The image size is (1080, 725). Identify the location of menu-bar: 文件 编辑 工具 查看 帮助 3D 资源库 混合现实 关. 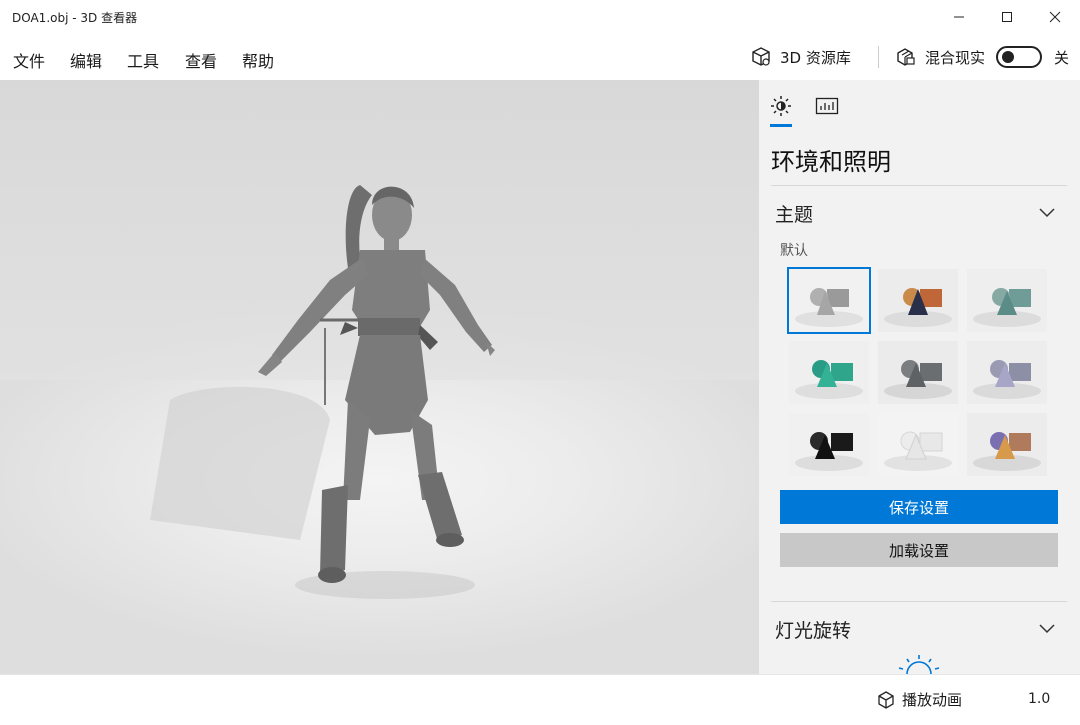
(540, 57).